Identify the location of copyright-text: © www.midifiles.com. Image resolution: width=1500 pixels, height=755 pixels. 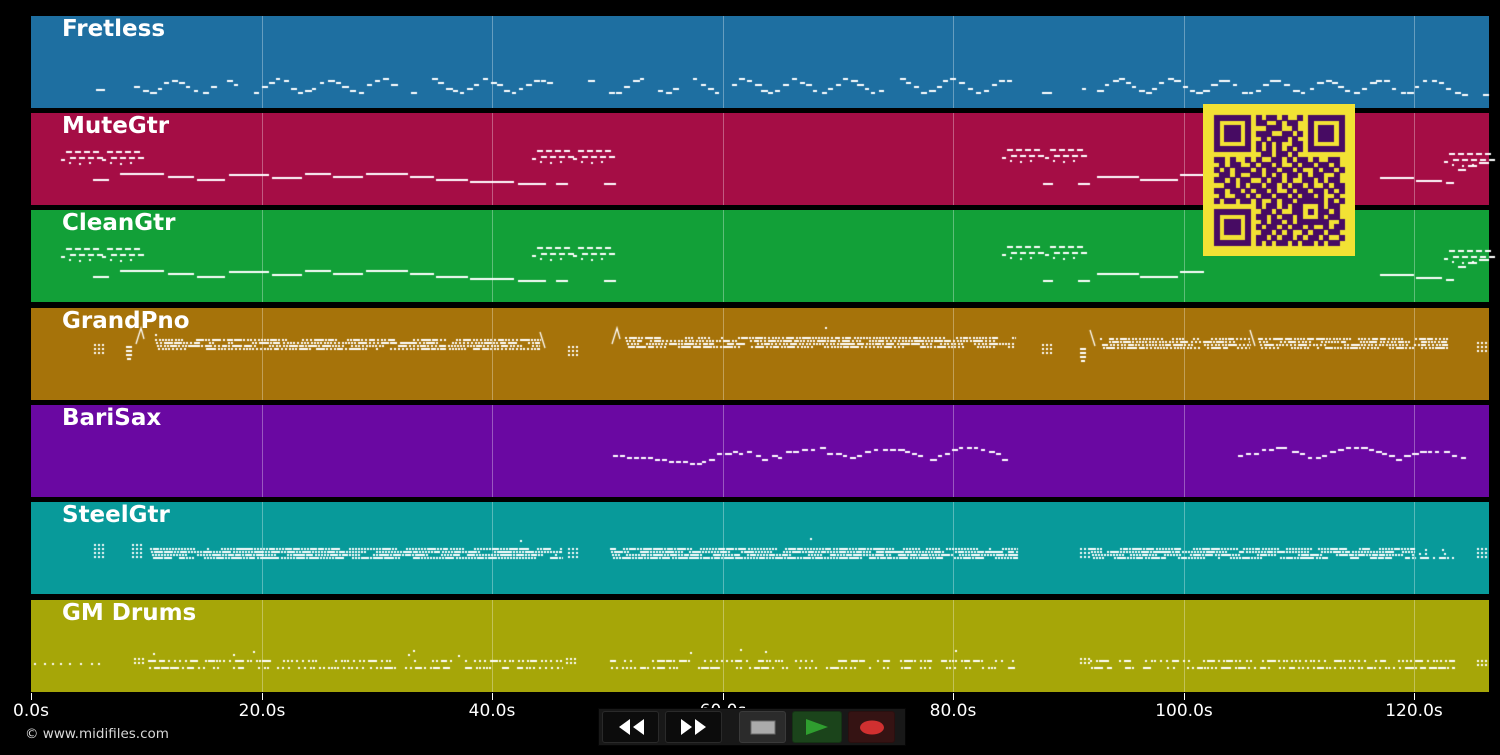
(97, 734).